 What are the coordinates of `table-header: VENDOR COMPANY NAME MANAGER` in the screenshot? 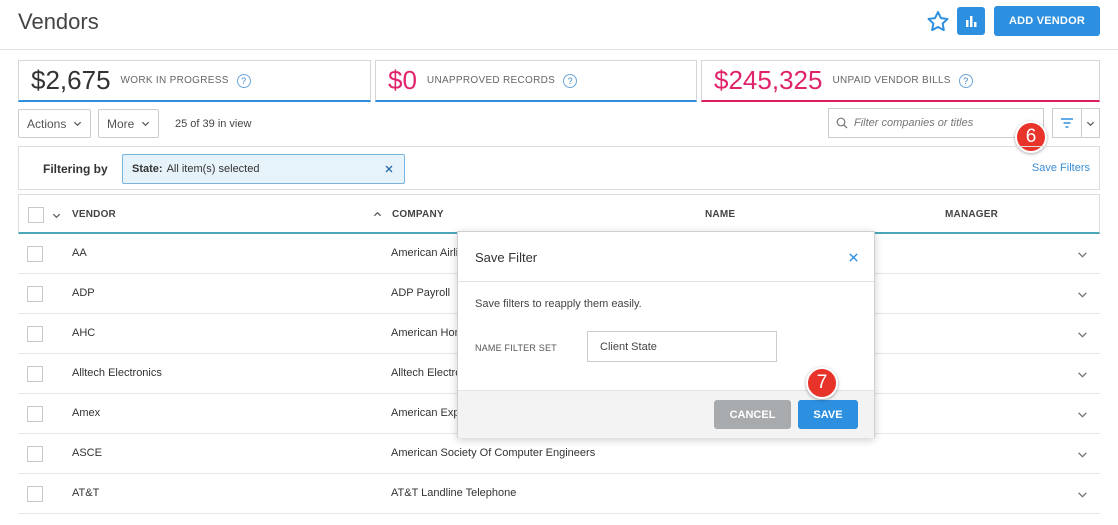 It's located at (559, 214).